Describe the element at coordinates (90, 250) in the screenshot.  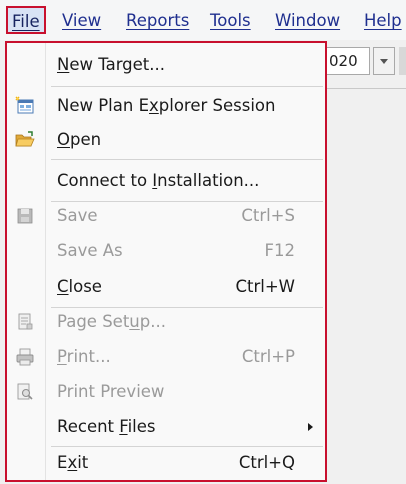
I see `menu-item-label: Save As` at that location.